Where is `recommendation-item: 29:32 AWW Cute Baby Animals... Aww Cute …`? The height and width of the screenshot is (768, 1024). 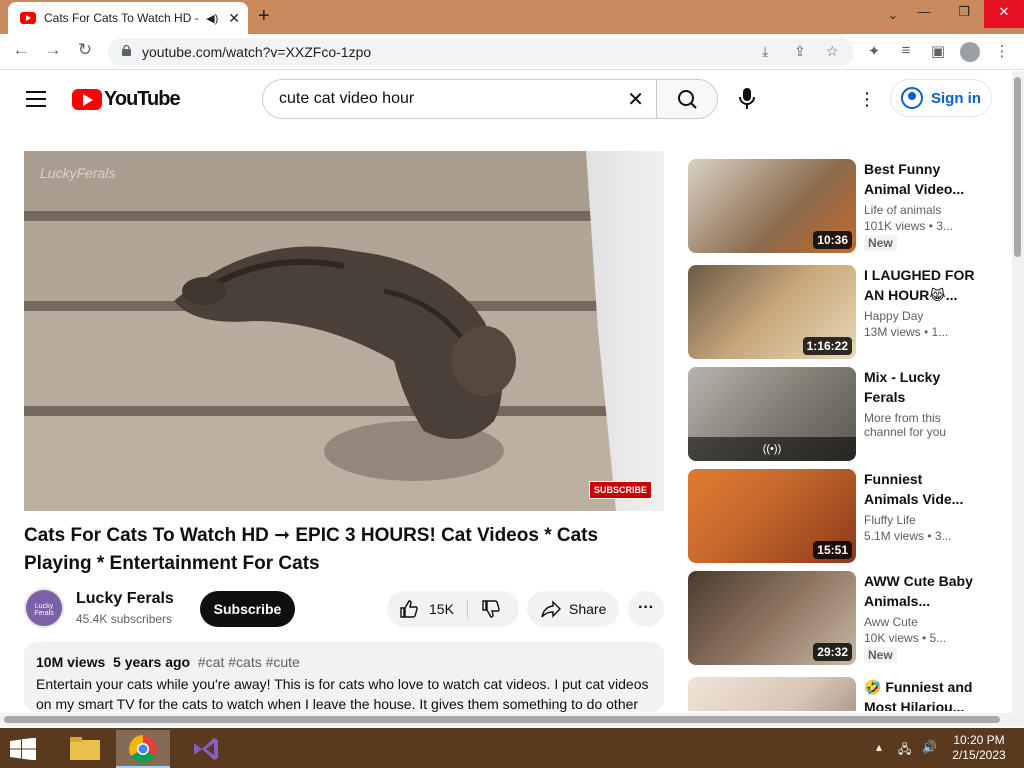
recommendation-item: 29:32 AWW Cute Baby Animals... Aww Cute … is located at coordinates (843, 618).